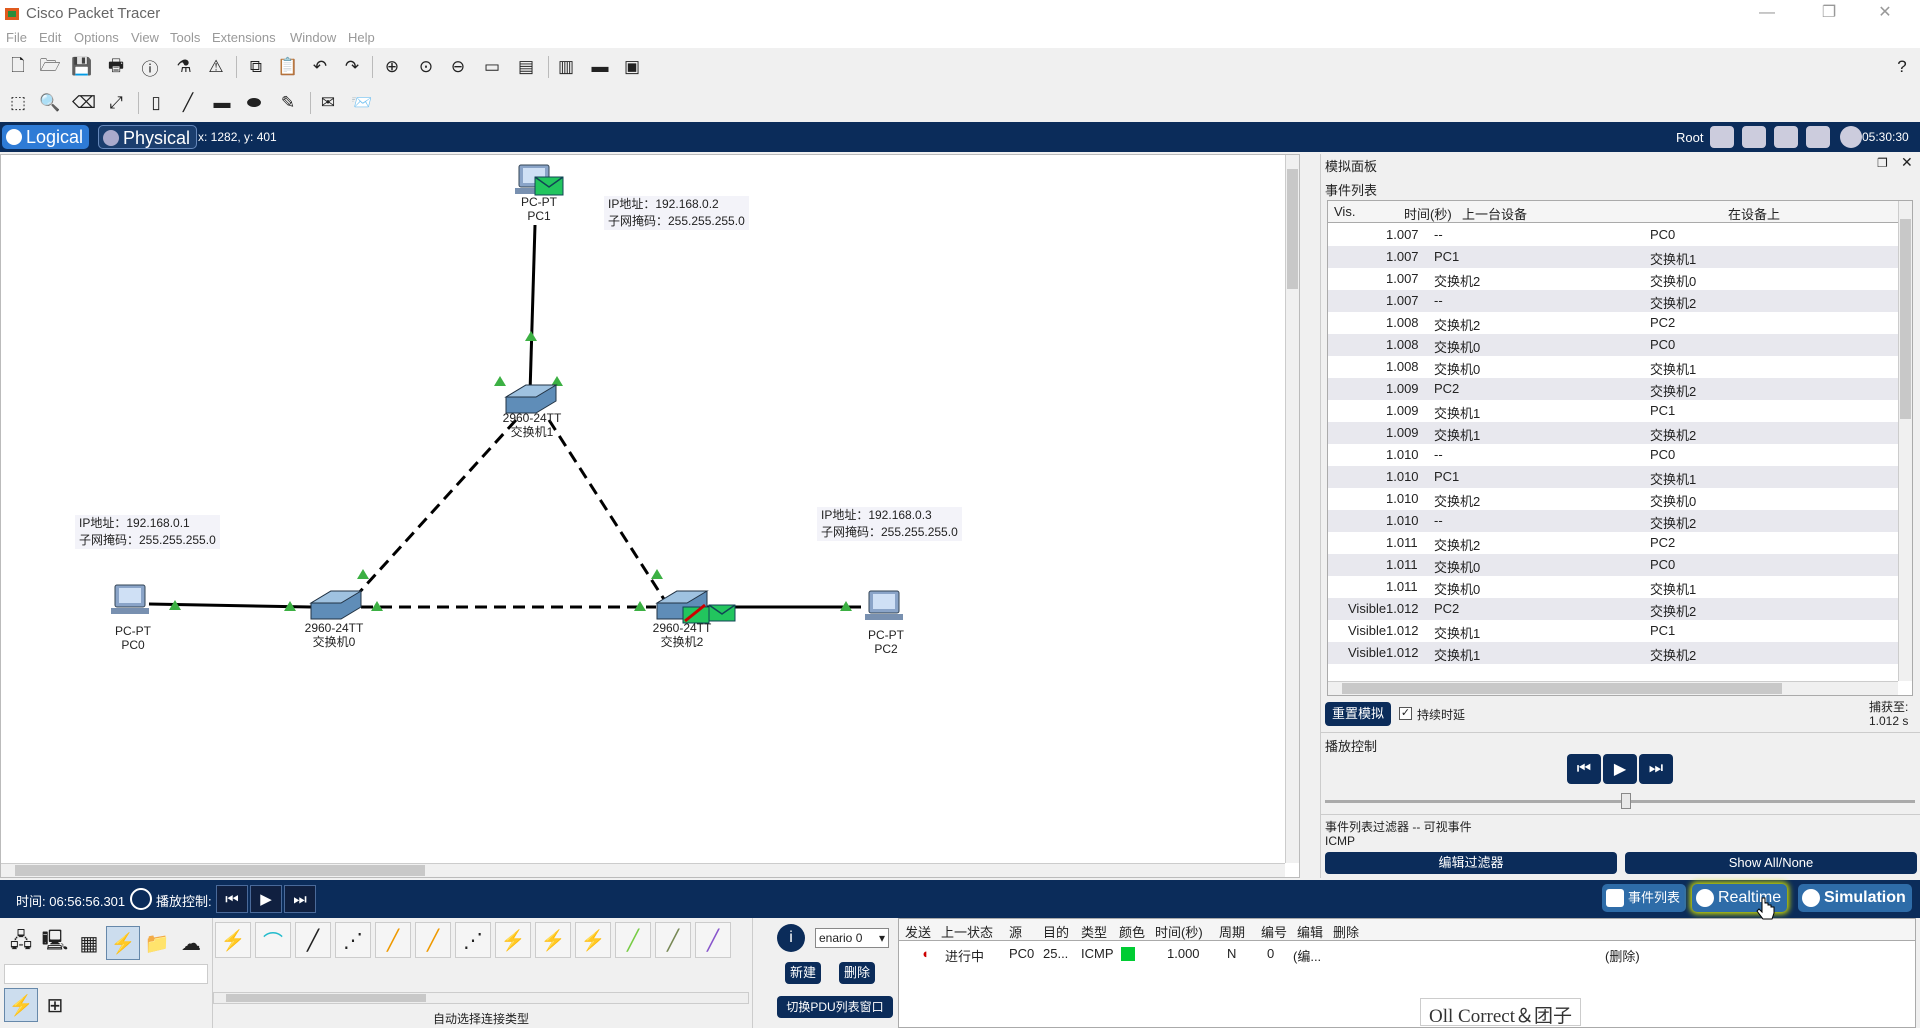  What do you see at coordinates (852, 938) in the screenshot?
I see `scenario-select: enario 0 ▾` at bounding box center [852, 938].